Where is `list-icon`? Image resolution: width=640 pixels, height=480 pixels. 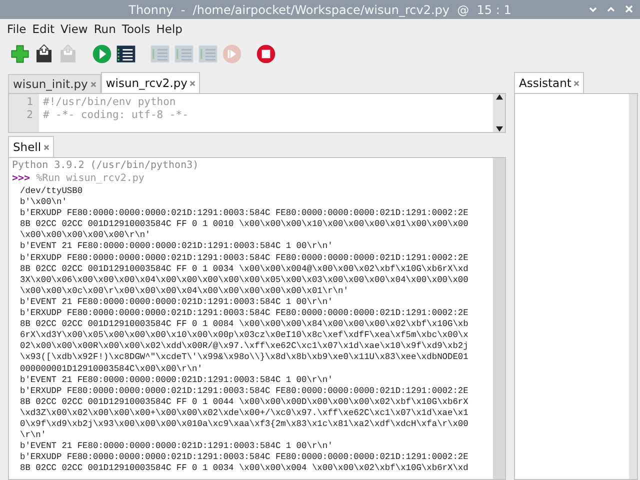 list-icon is located at coordinates (126, 54).